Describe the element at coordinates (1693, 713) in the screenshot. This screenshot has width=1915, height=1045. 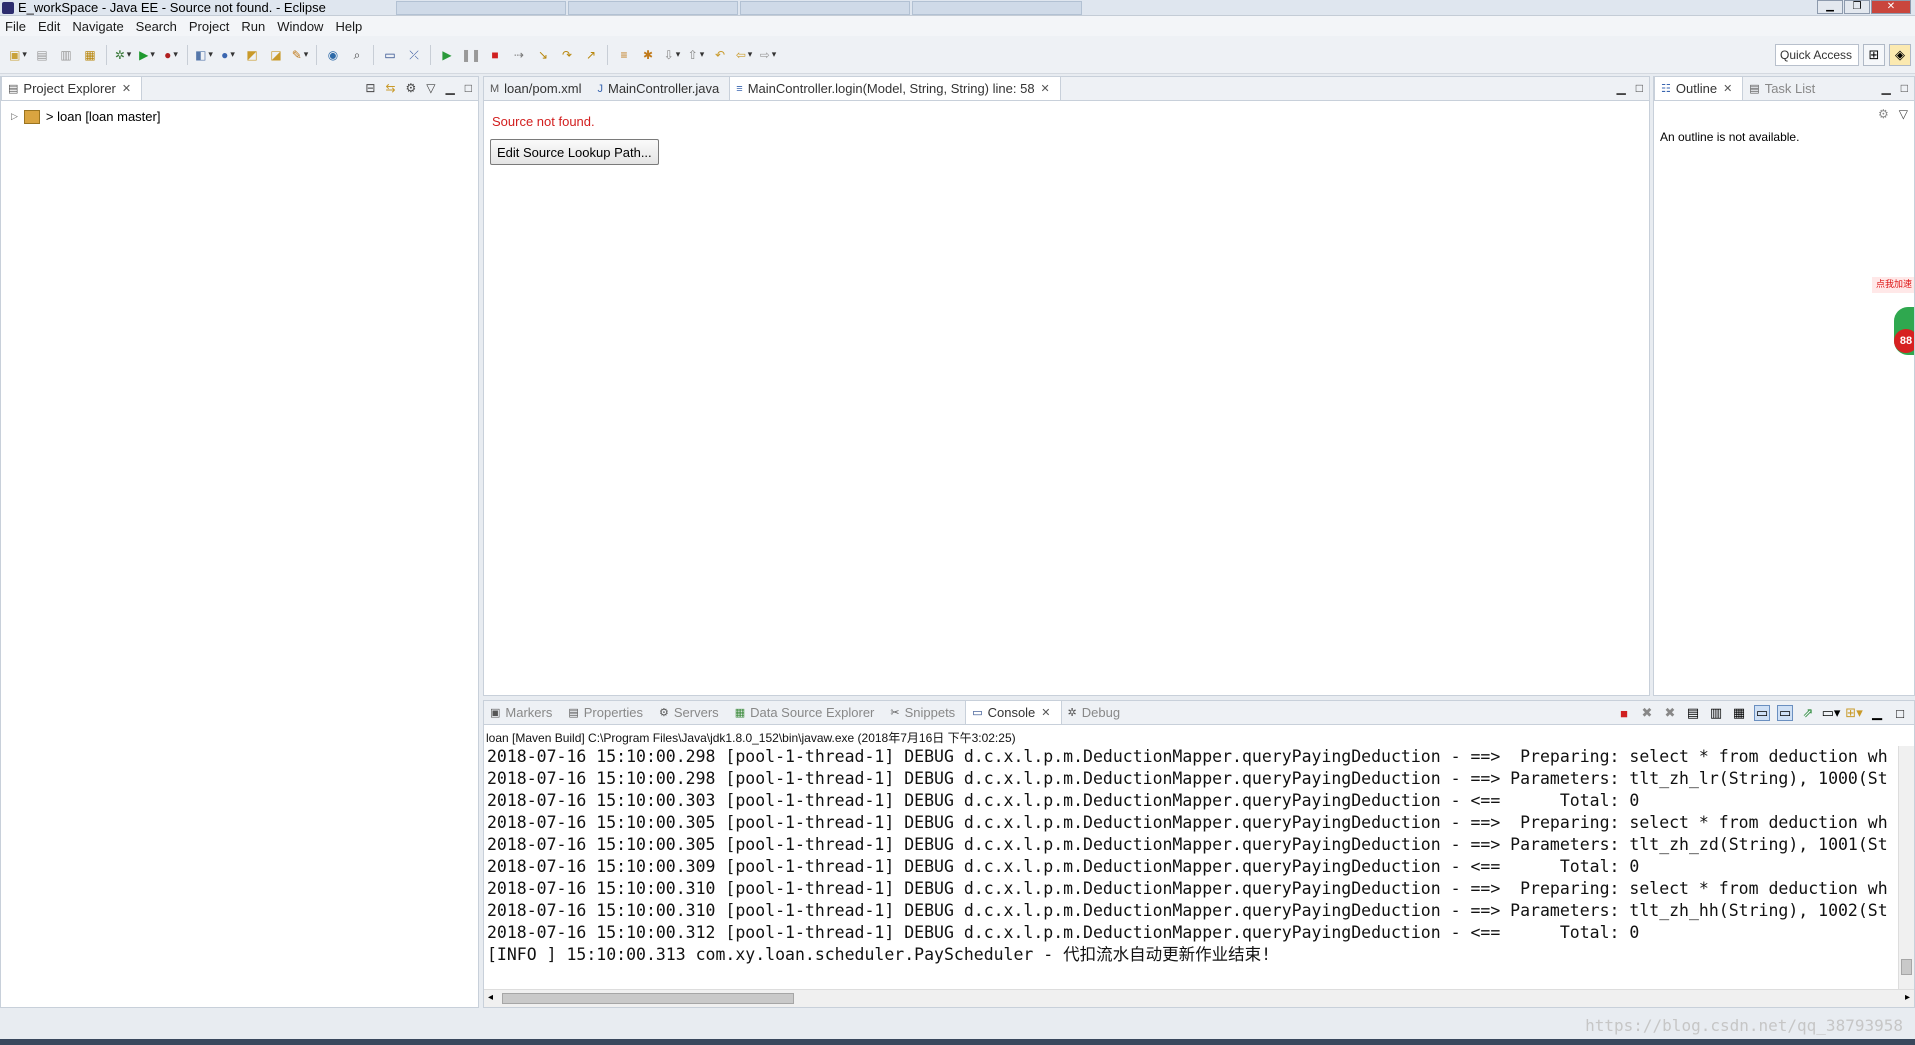
I see `clear-console-icon: ▤` at that location.